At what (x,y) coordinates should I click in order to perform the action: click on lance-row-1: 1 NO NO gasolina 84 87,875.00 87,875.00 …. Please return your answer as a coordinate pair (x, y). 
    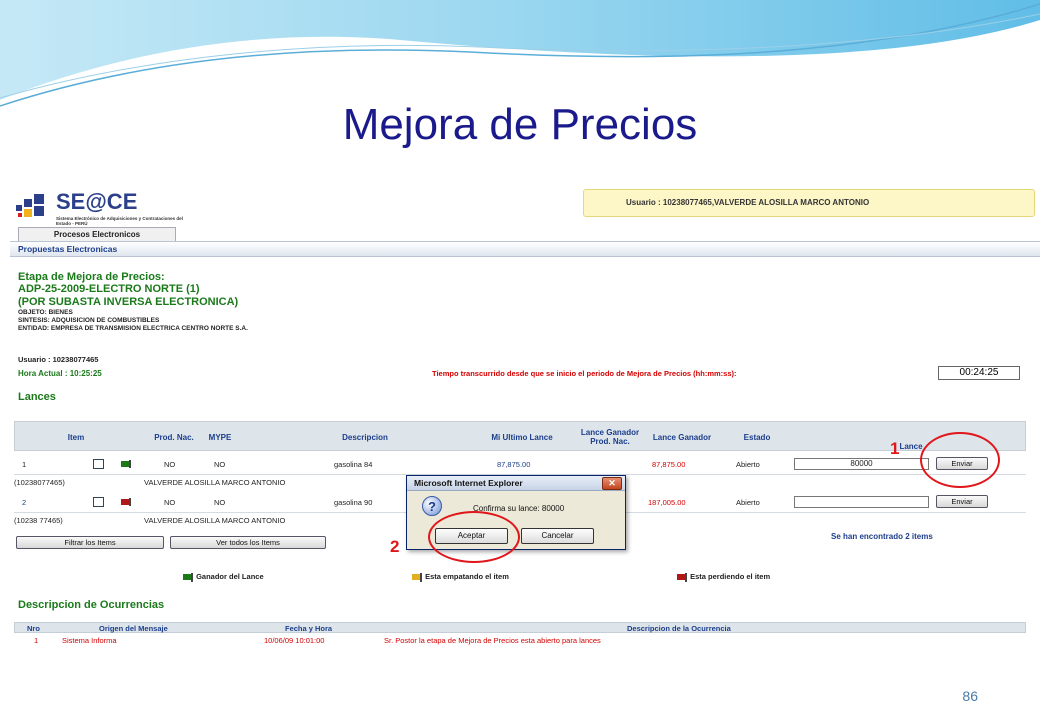
    Looking at the image, I should click on (520, 464).